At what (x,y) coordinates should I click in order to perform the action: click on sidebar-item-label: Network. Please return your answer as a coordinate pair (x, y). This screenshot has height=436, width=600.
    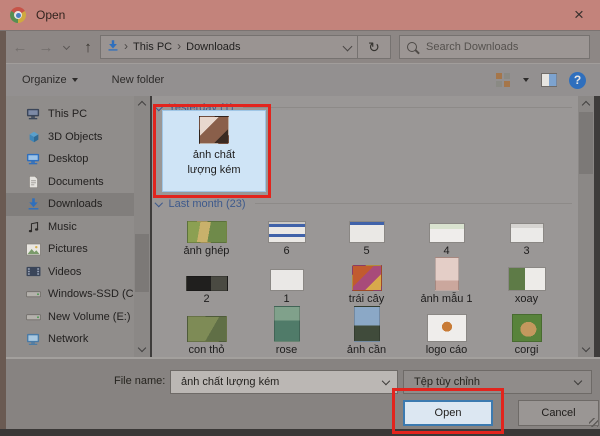
    Looking at the image, I should click on (68, 339).